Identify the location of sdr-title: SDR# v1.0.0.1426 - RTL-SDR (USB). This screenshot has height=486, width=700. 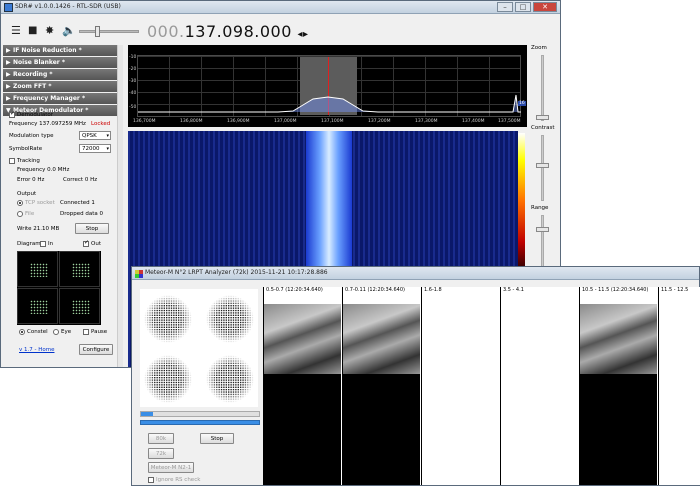
(68, 6).